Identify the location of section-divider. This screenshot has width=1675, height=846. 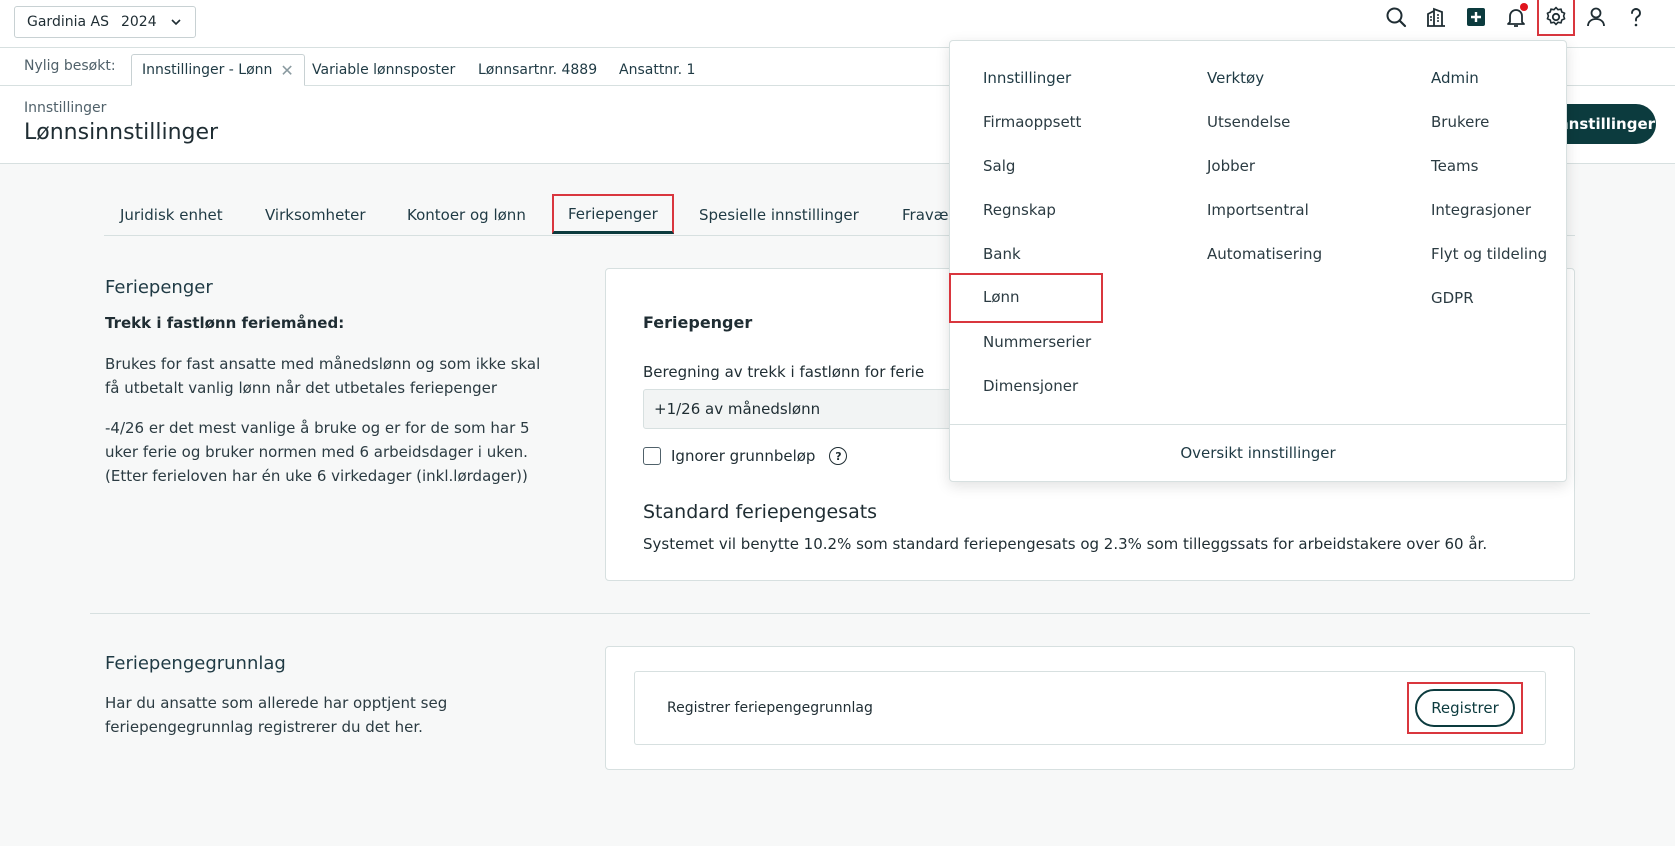
(840, 613).